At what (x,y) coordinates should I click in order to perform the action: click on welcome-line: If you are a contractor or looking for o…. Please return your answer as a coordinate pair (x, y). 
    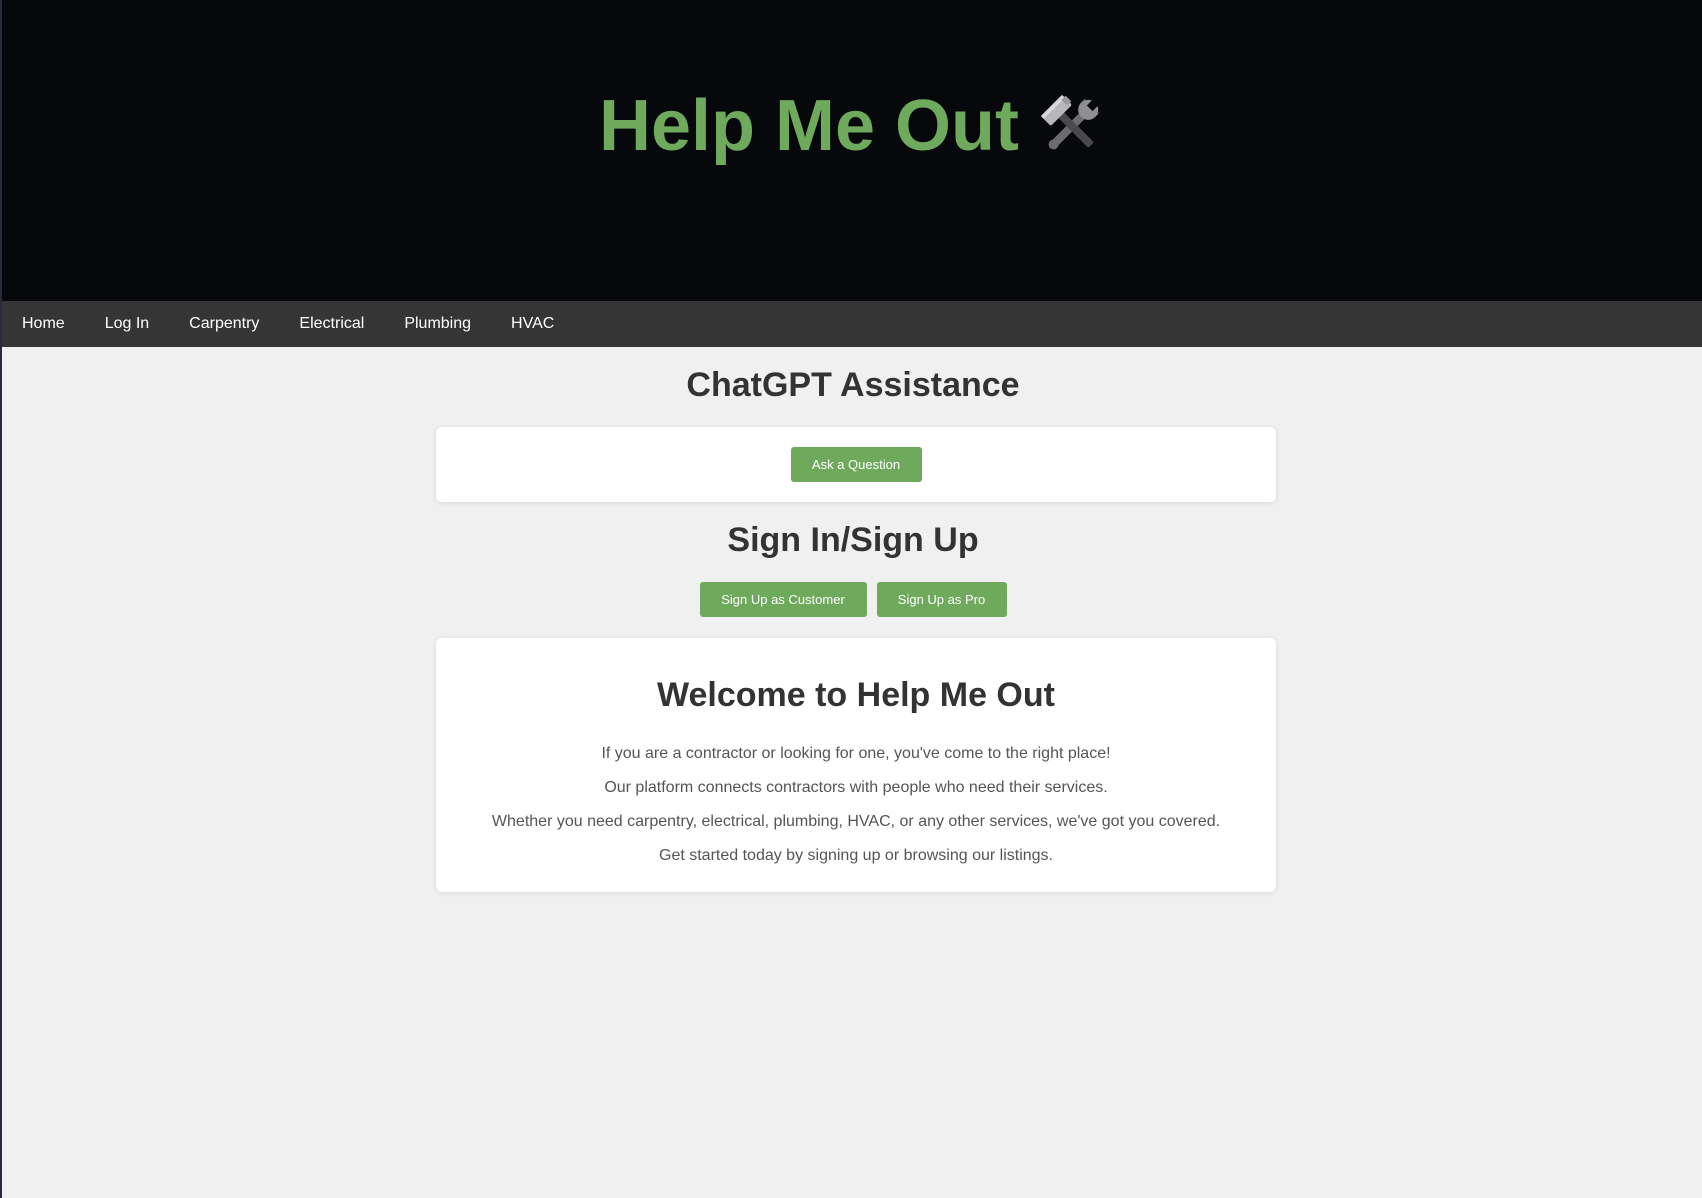
    Looking at the image, I should click on (856, 753).